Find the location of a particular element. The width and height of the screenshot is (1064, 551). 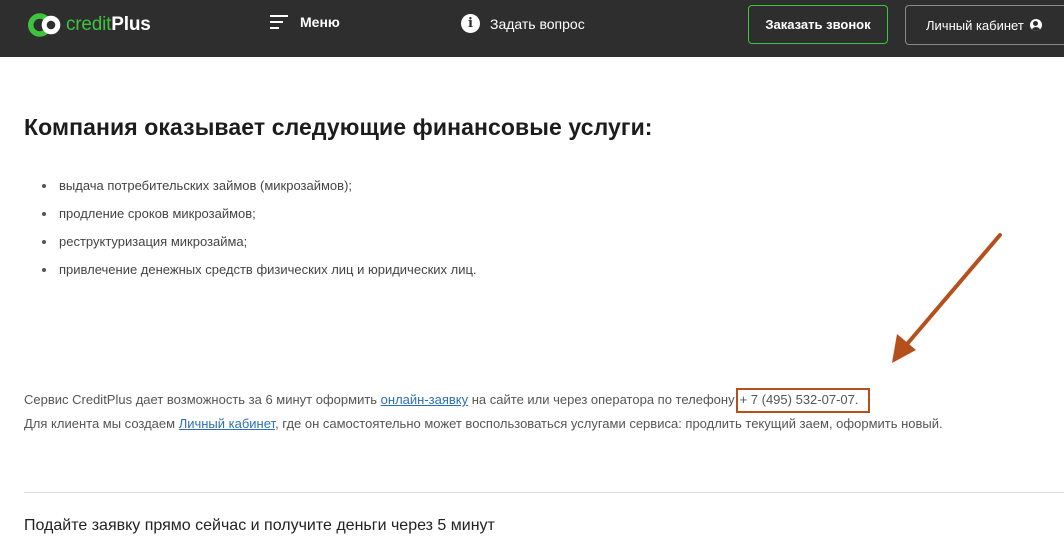

menu-button: Меню is located at coordinates (305, 22).